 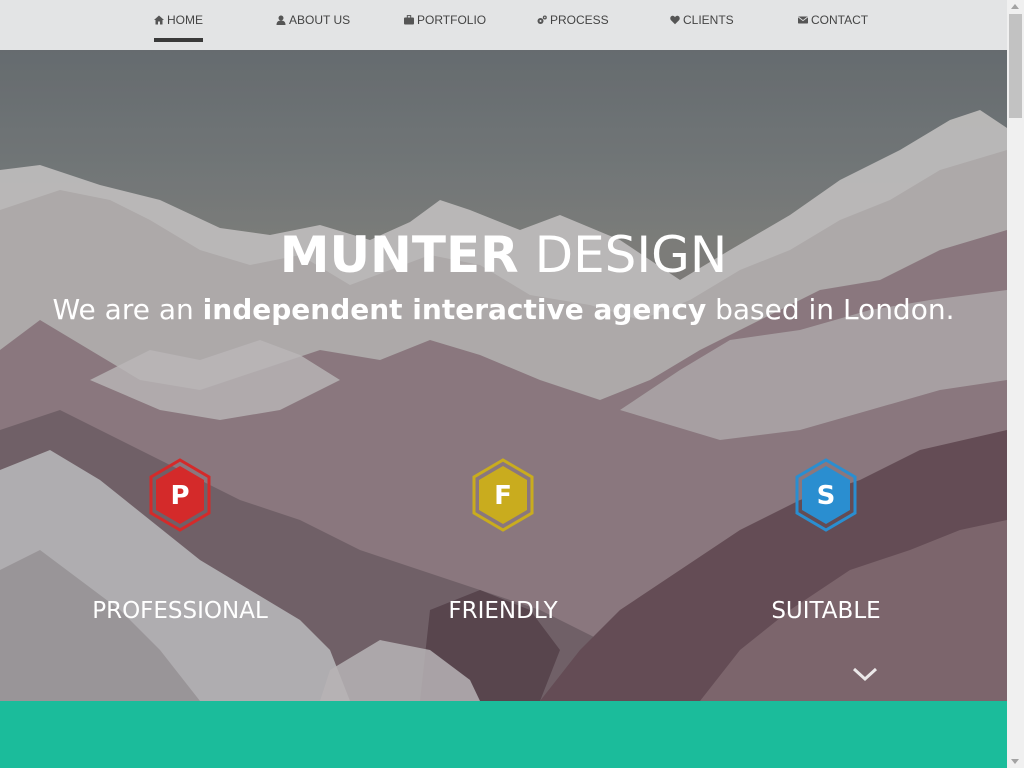 What do you see at coordinates (675, 20) in the screenshot?
I see `heart-icon` at bounding box center [675, 20].